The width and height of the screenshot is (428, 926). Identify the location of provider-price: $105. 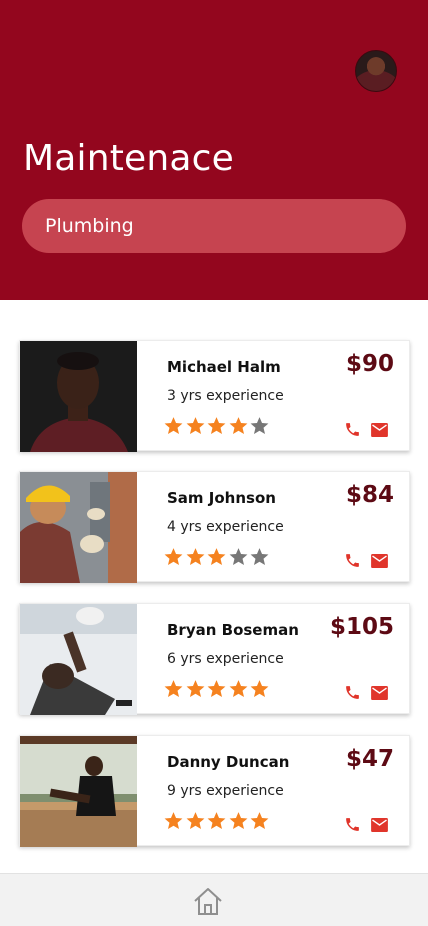
(361, 627).